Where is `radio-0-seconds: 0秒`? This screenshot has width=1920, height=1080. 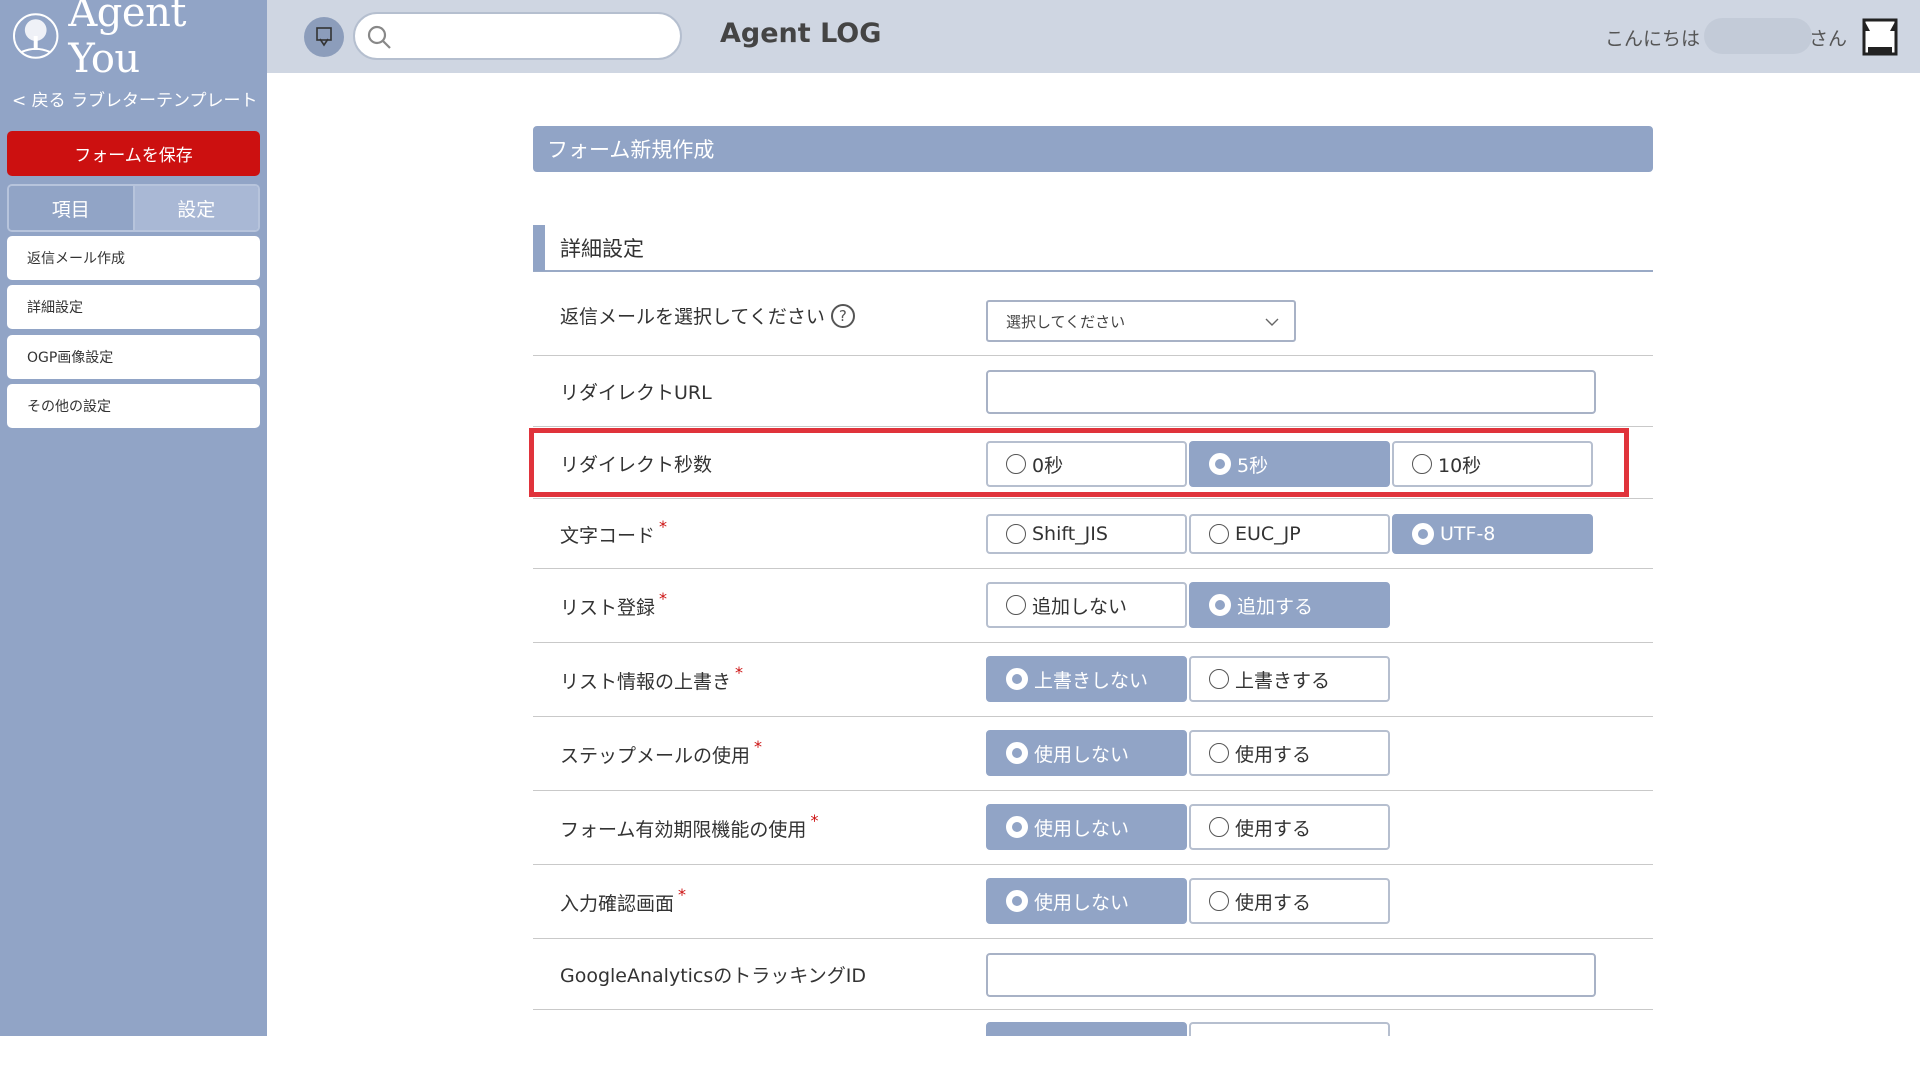 radio-0-seconds: 0秒 is located at coordinates (1086, 464).